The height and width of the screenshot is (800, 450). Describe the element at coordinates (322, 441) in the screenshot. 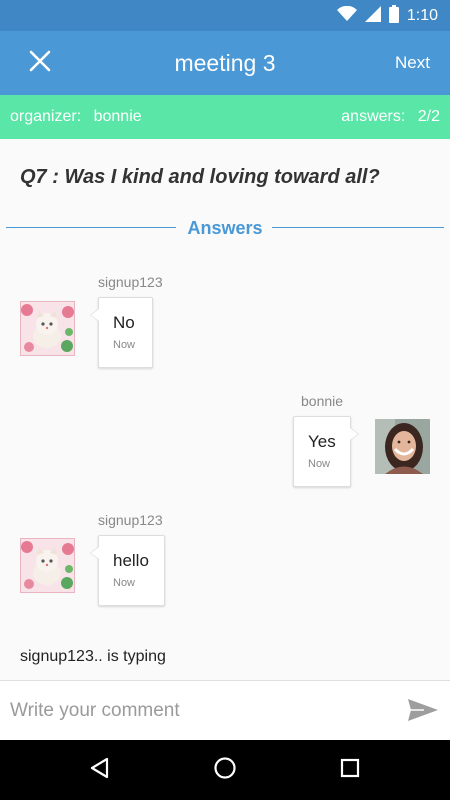

I see `message-text: Yes` at that location.